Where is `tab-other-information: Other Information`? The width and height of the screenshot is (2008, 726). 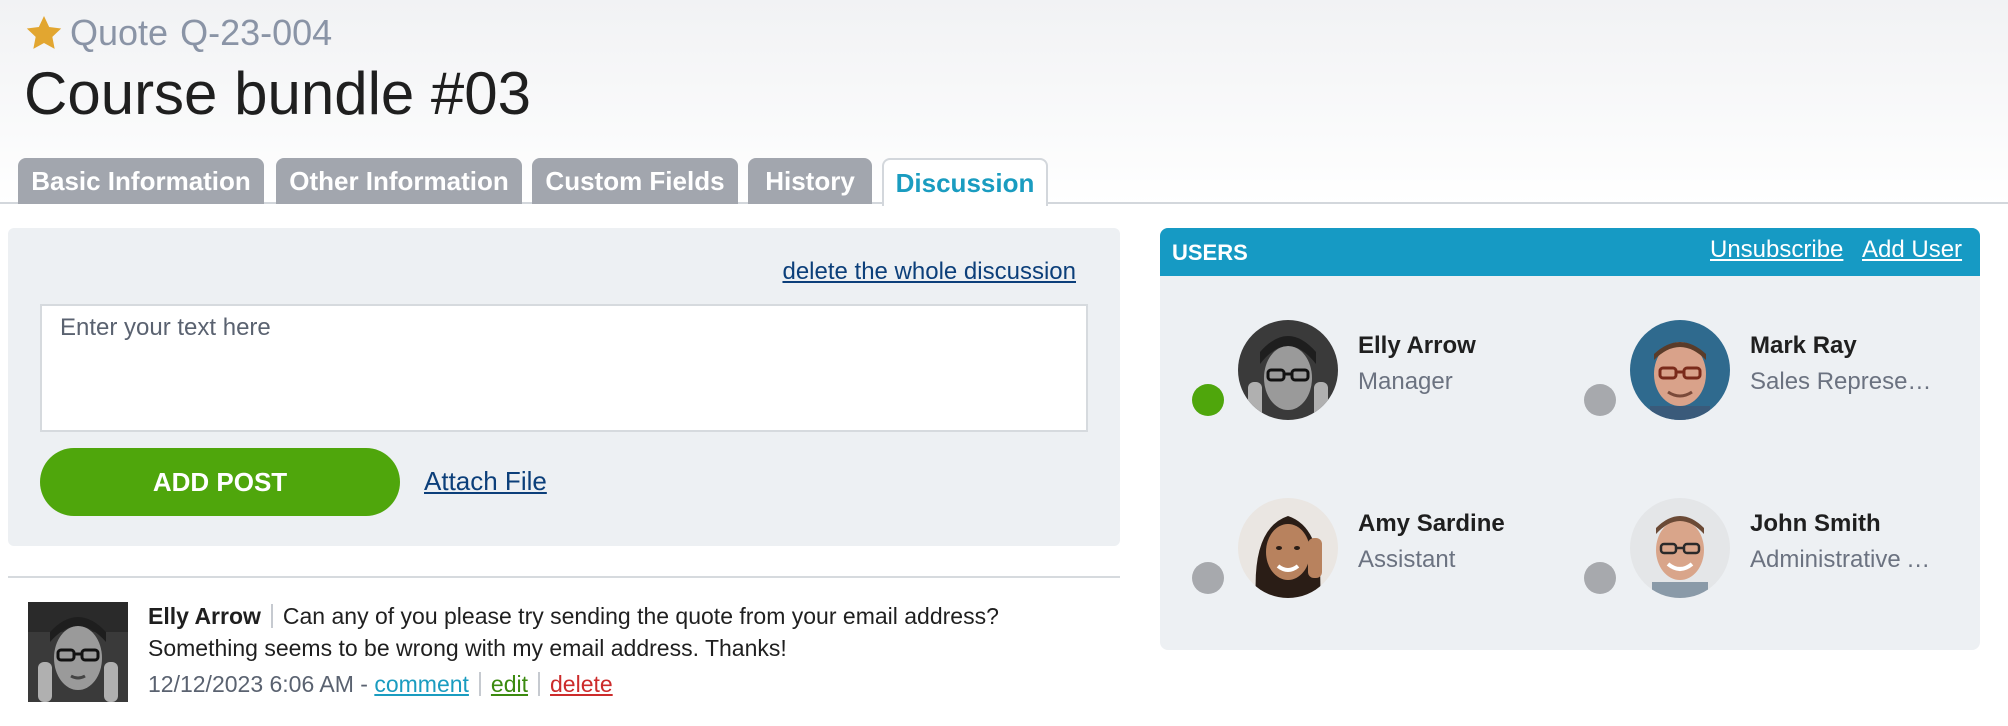 tab-other-information: Other Information is located at coordinates (399, 181).